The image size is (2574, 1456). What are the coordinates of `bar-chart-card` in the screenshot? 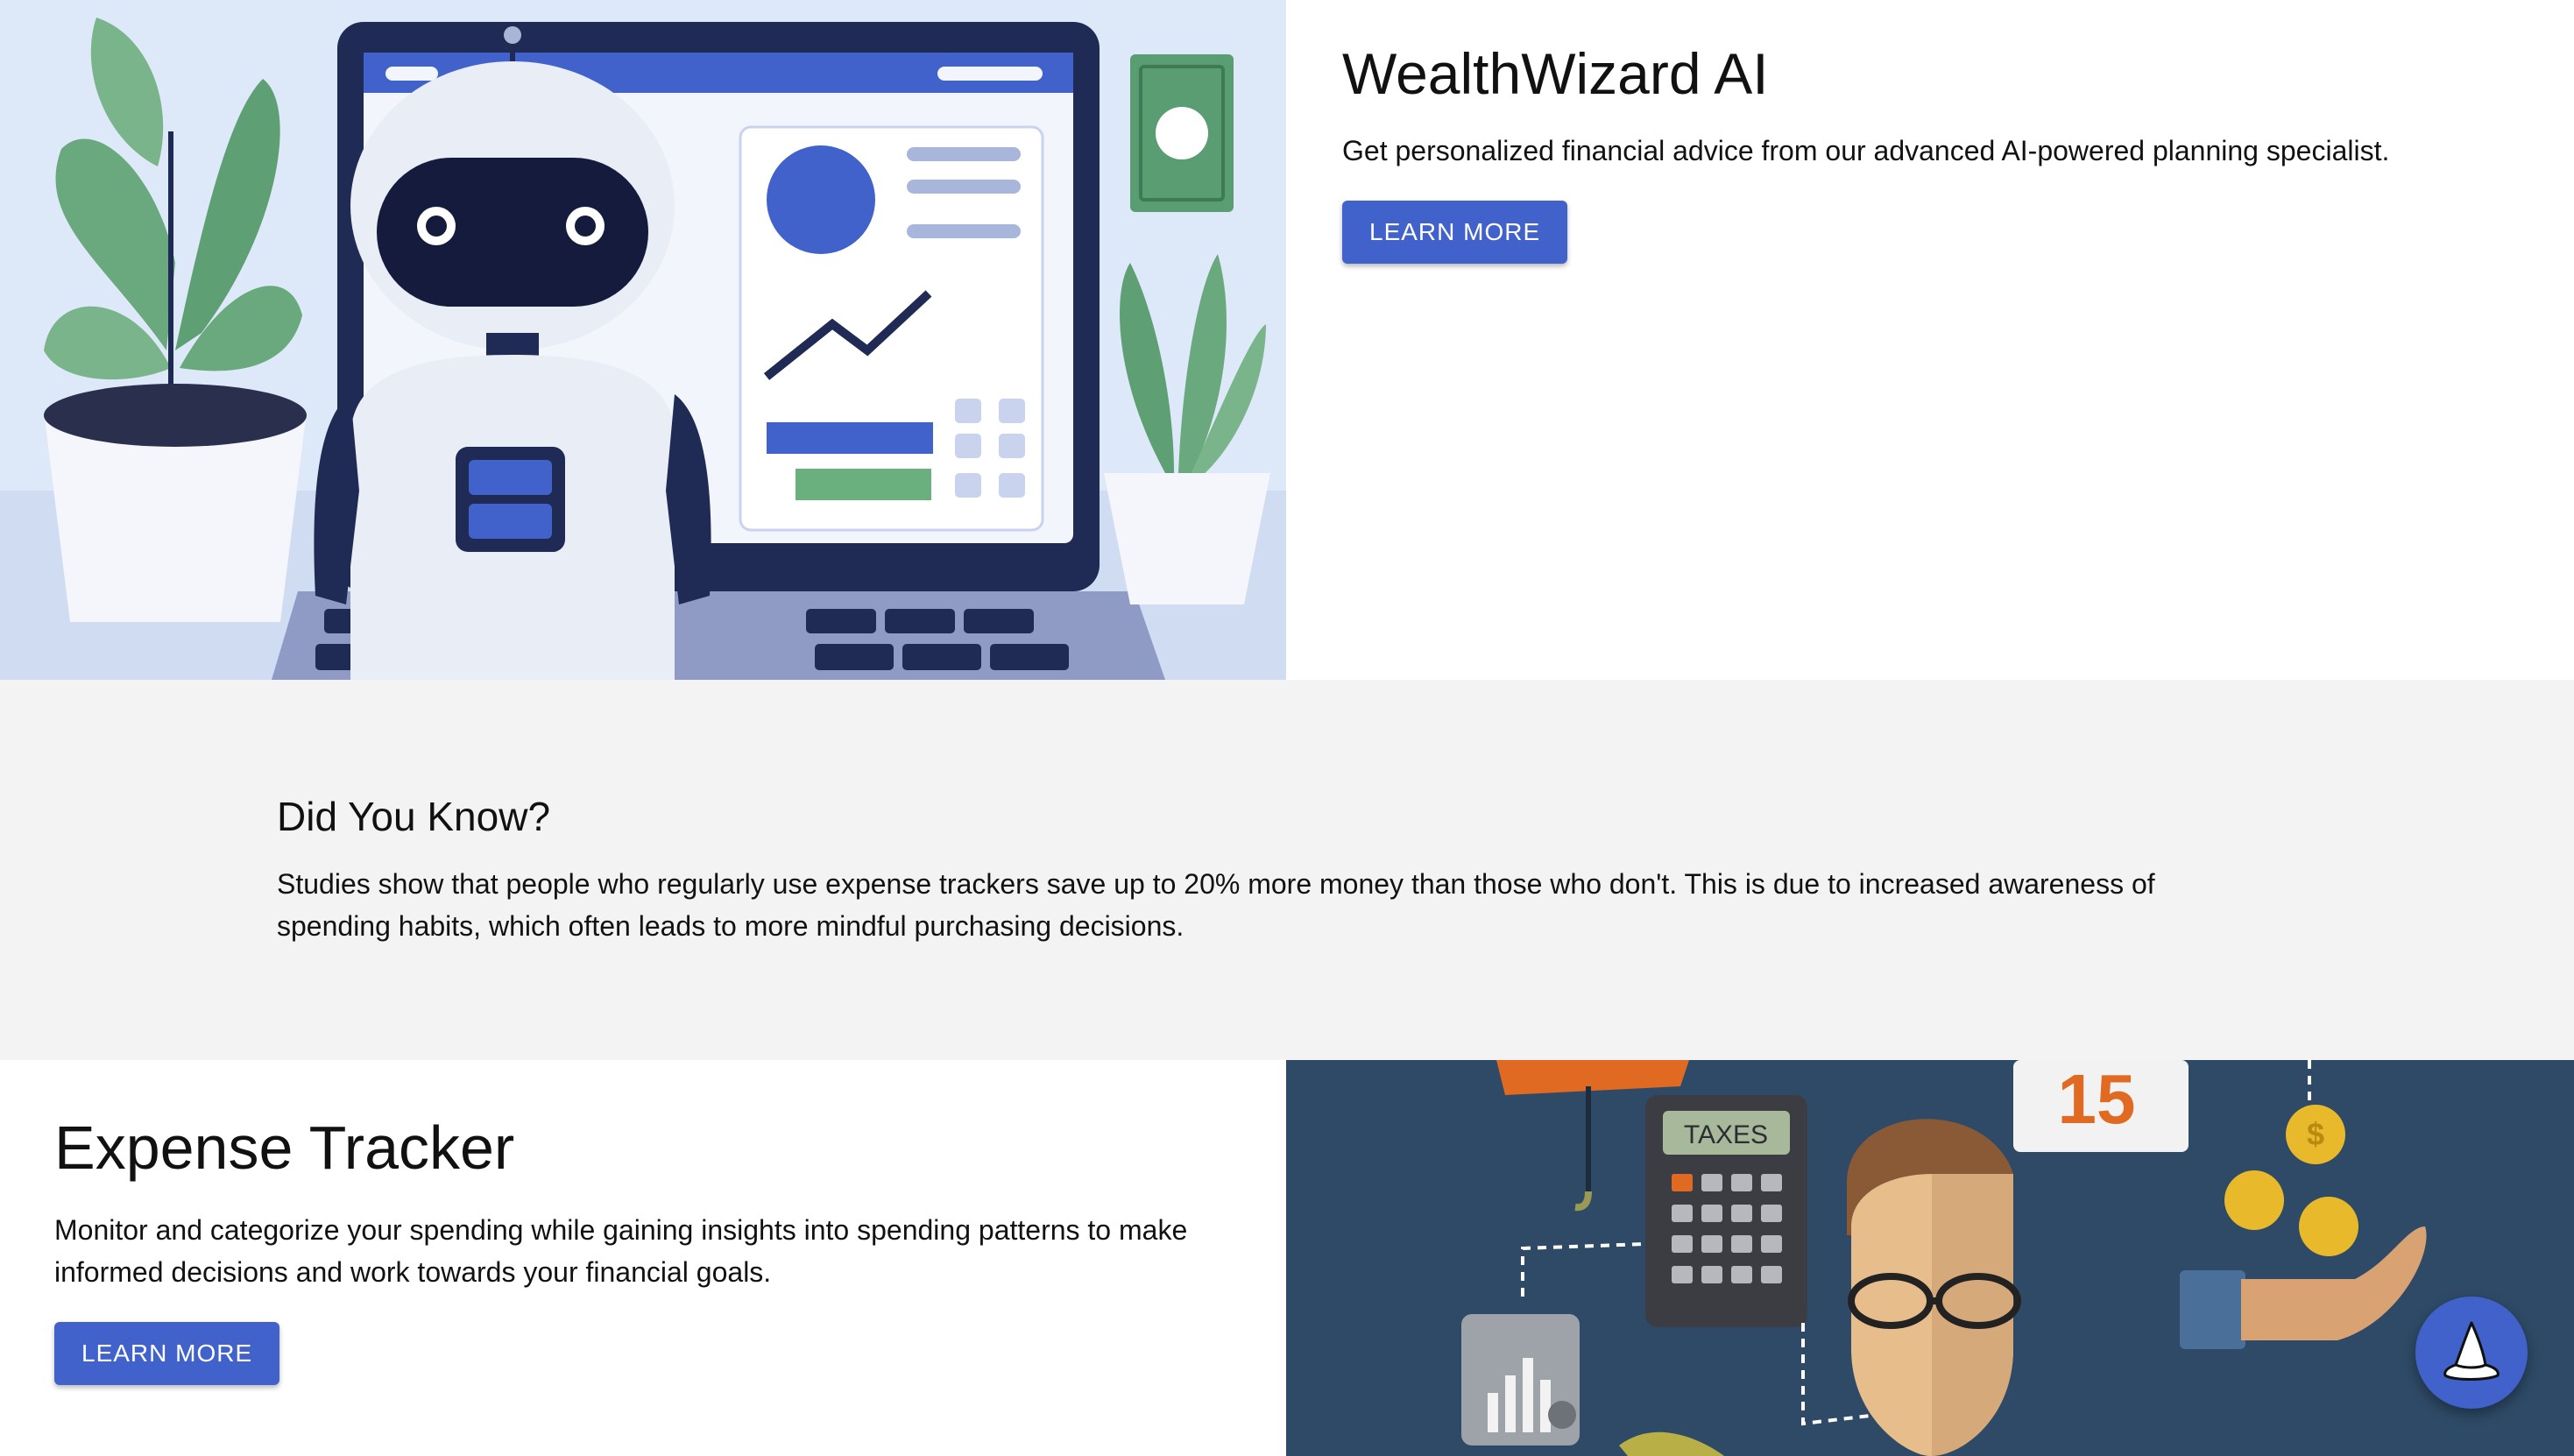 It's located at (1520, 1379).